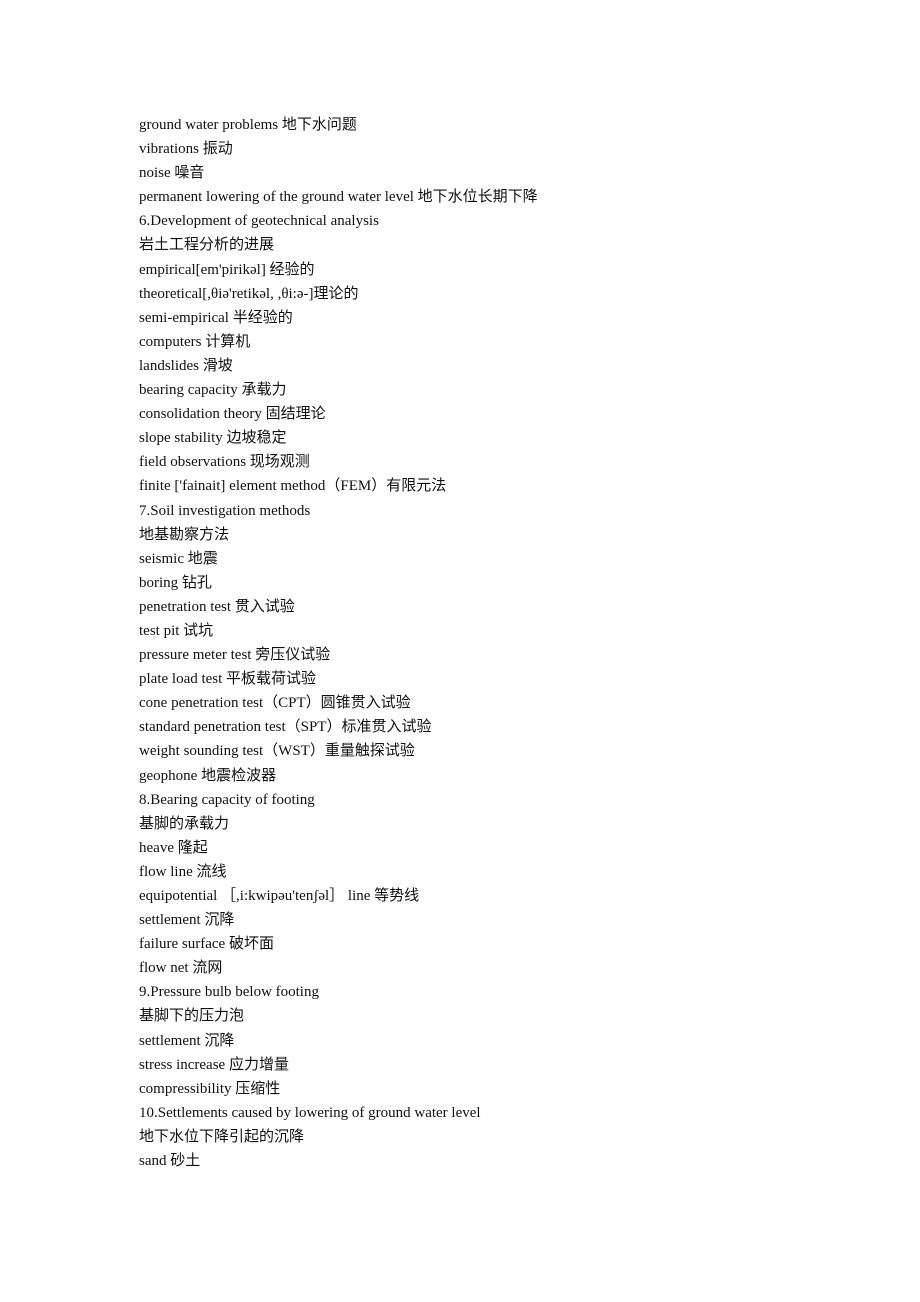 Image resolution: width=920 pixels, height=1302 pixels. What do you see at coordinates (184, 823) in the screenshot?
I see `text-line: 基脚的承载力` at bounding box center [184, 823].